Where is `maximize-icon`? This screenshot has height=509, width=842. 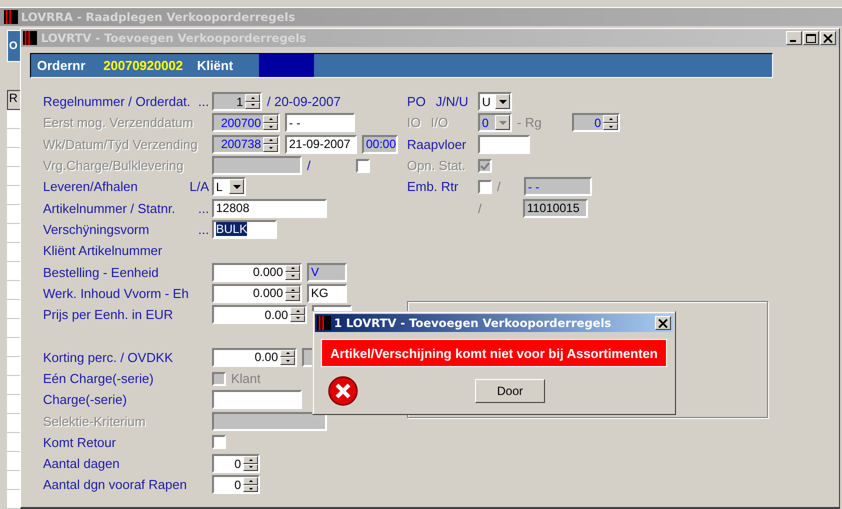
maximize-icon is located at coordinates (811, 38).